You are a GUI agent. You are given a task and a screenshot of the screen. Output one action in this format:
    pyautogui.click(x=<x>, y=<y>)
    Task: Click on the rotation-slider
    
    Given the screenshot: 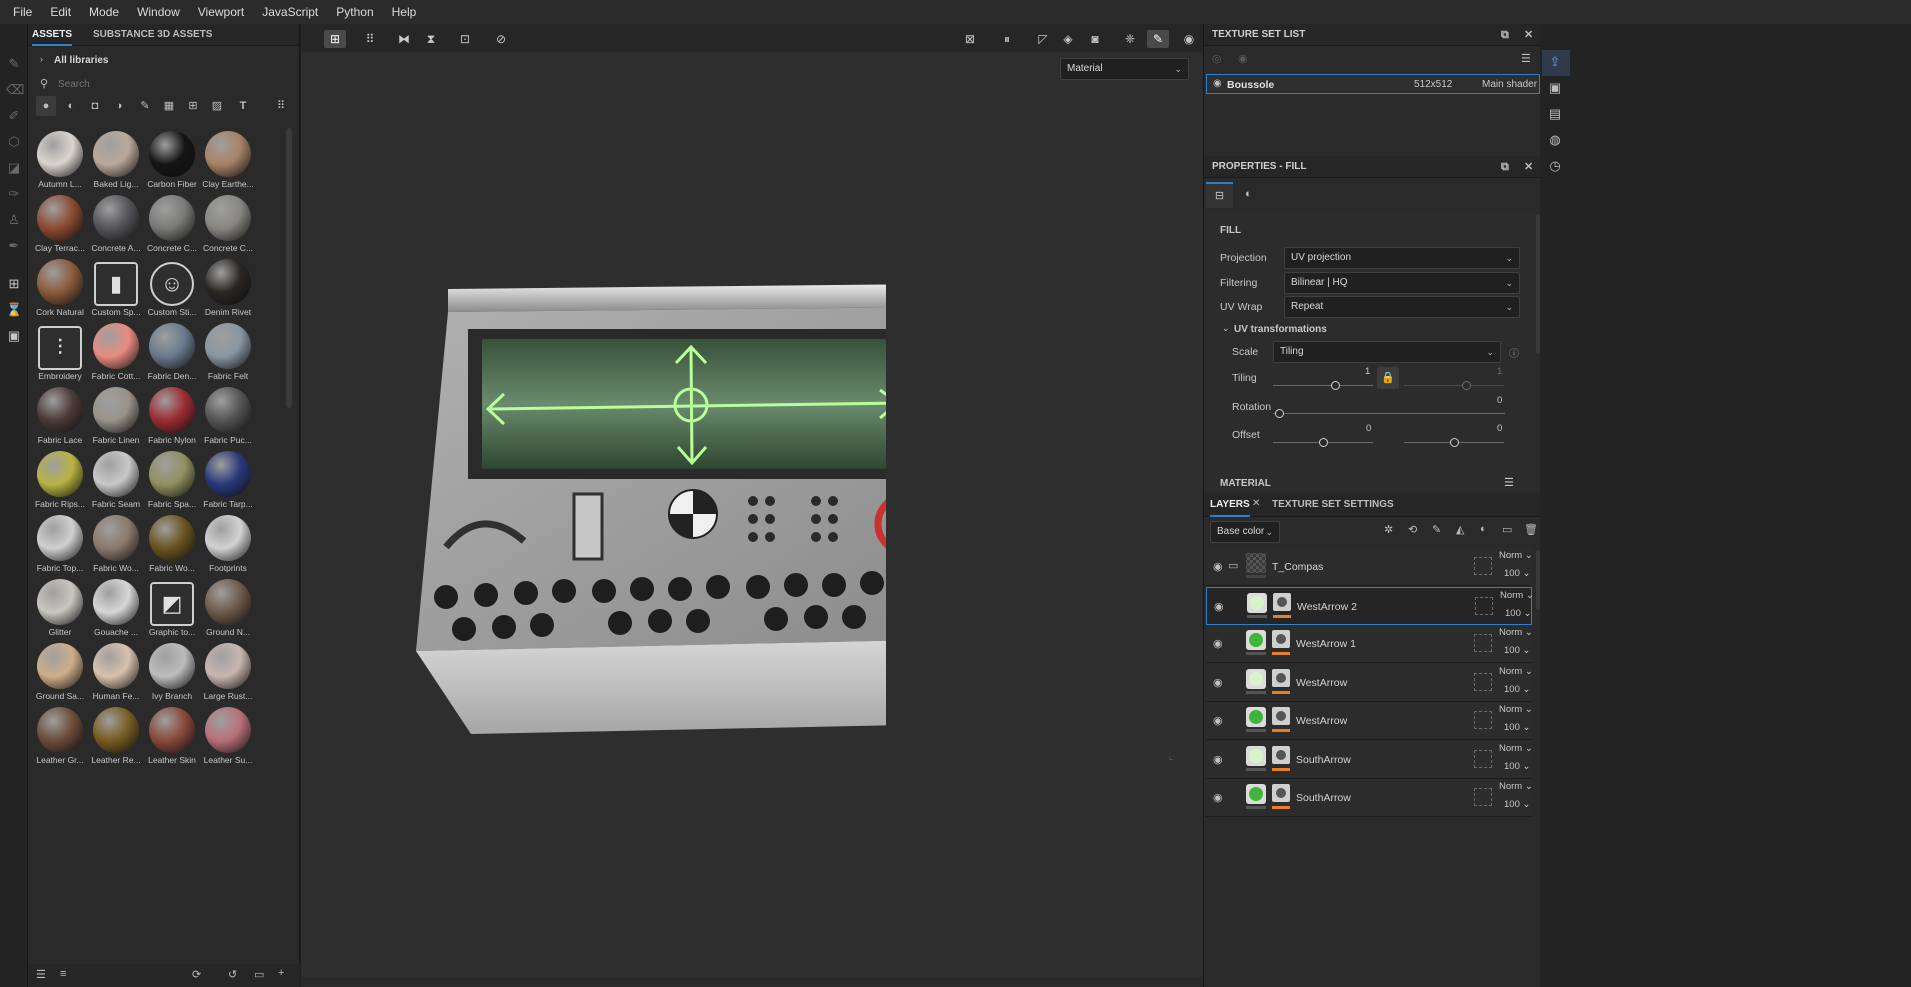 What is the action you would take?
    pyautogui.click(x=1389, y=413)
    